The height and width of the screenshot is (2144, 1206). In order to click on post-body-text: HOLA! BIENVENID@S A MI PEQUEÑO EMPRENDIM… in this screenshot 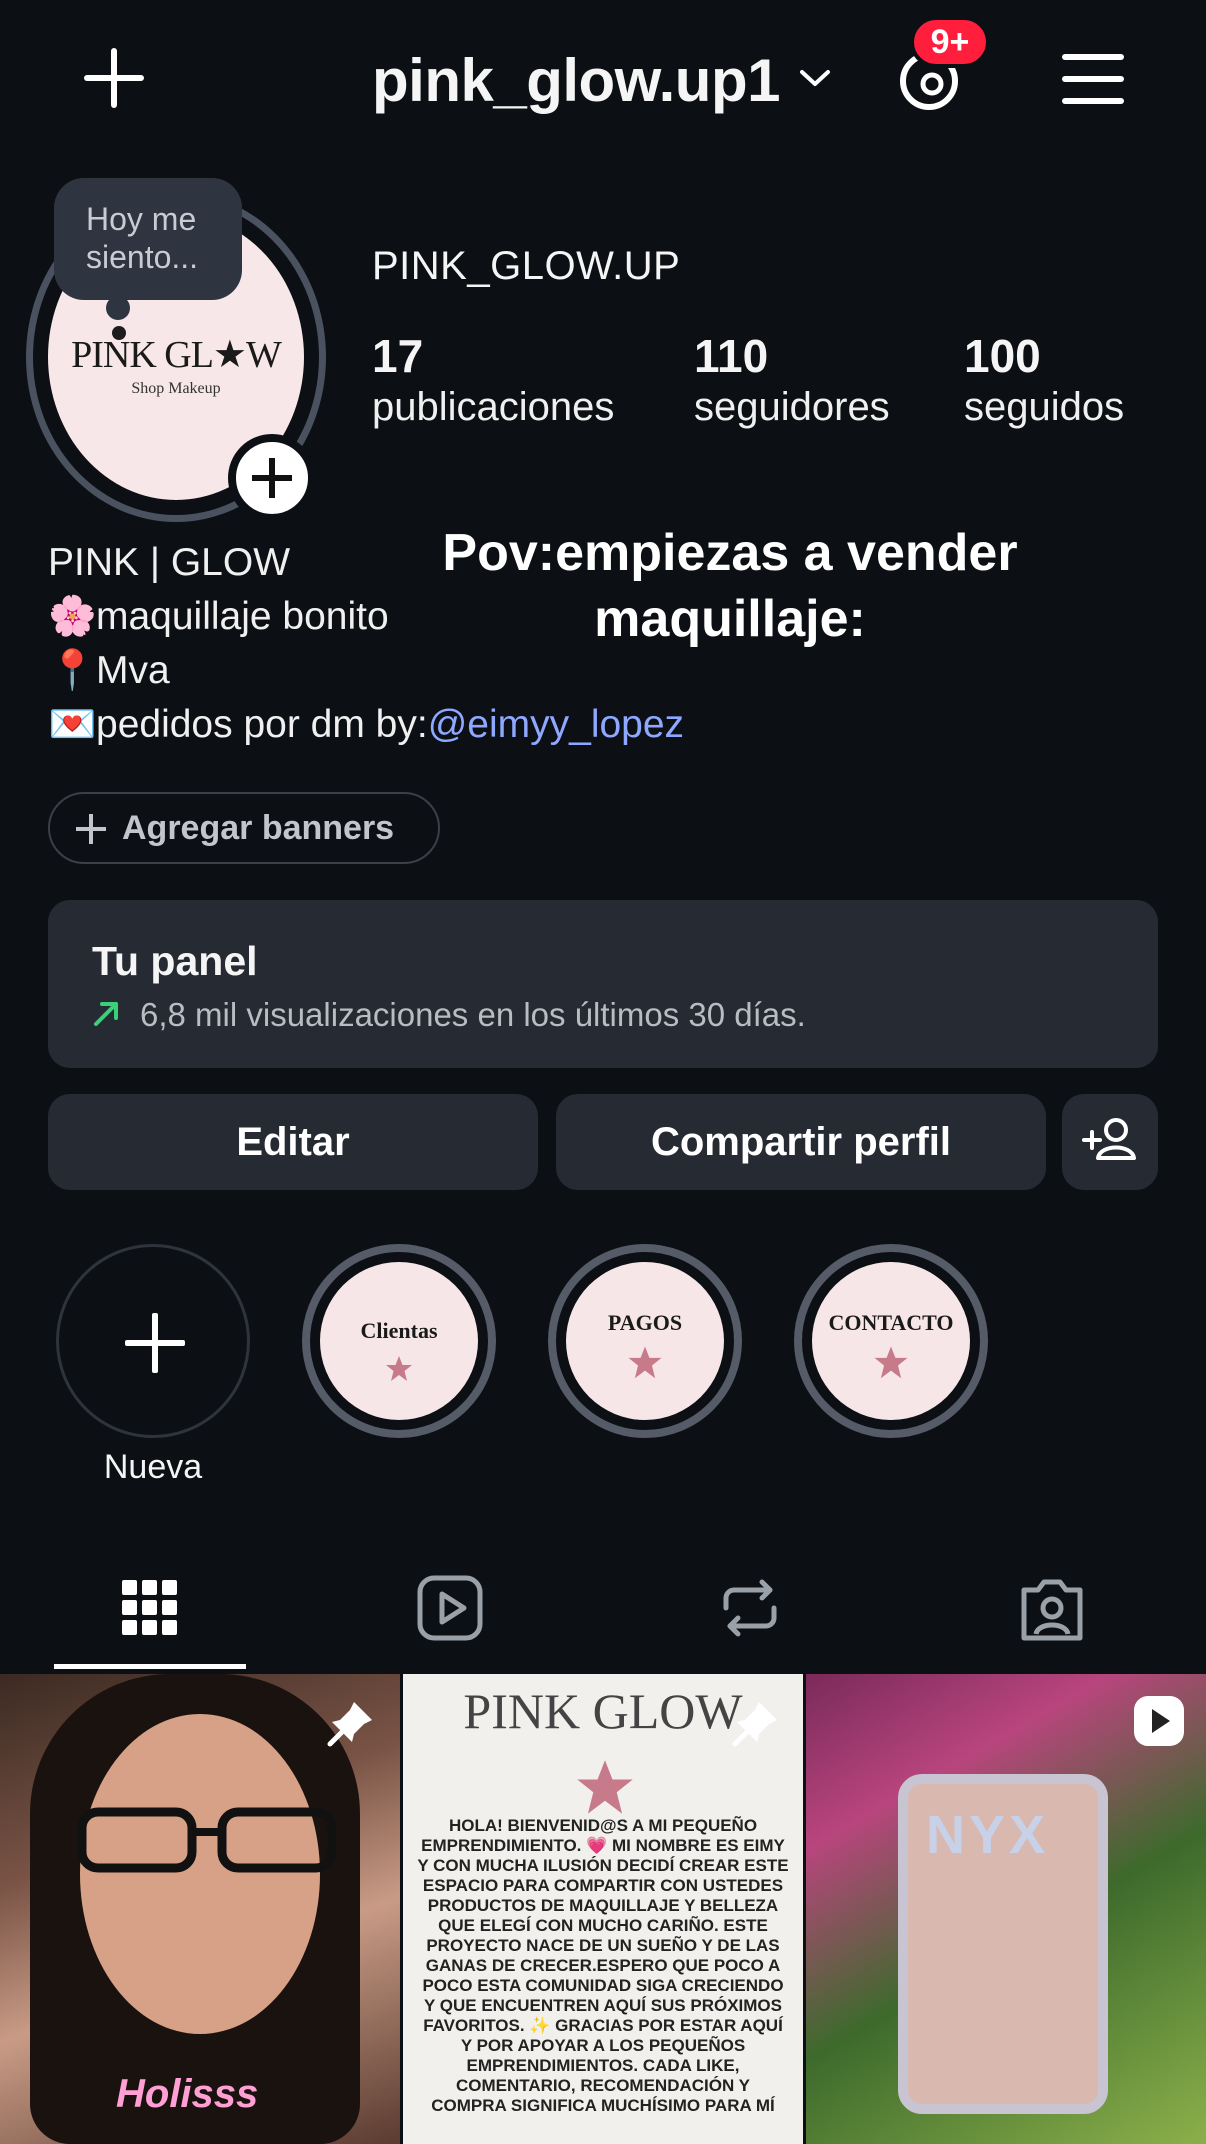, I will do `click(603, 1965)`.